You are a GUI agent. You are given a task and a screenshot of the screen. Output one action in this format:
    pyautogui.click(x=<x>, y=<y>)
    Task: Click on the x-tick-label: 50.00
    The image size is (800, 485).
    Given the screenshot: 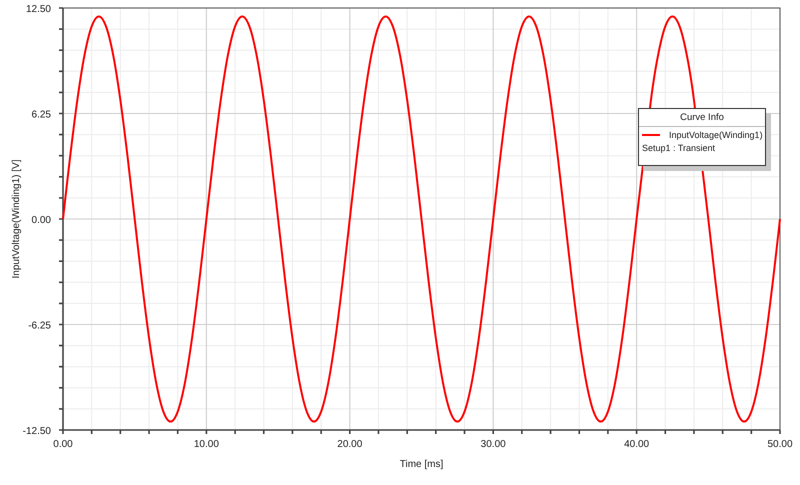 What is the action you would take?
    pyautogui.click(x=780, y=444)
    